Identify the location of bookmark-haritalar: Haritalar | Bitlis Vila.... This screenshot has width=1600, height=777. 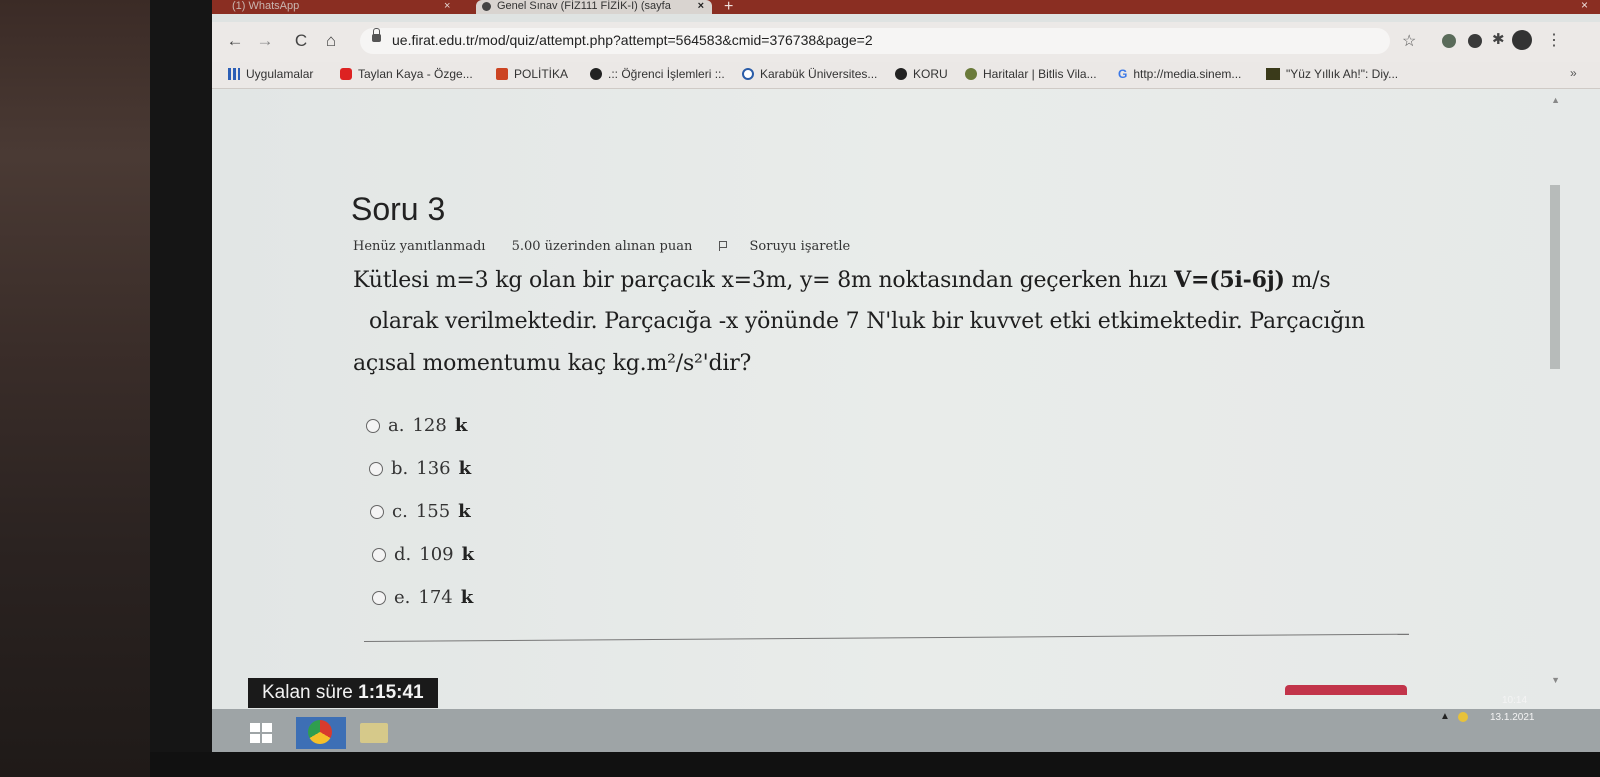
(1031, 74).